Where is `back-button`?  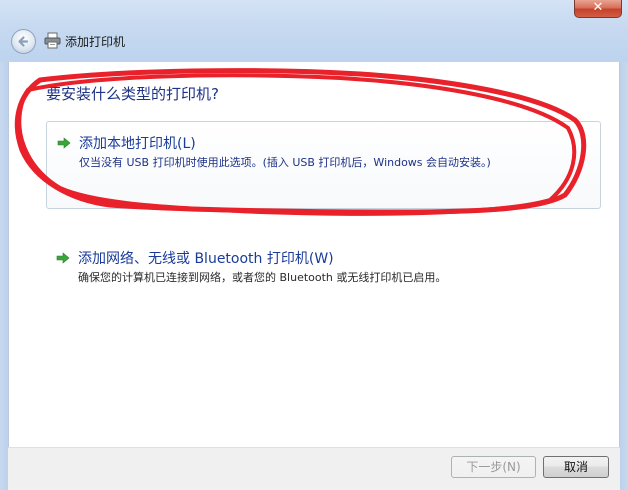
back-button is located at coordinates (23, 41).